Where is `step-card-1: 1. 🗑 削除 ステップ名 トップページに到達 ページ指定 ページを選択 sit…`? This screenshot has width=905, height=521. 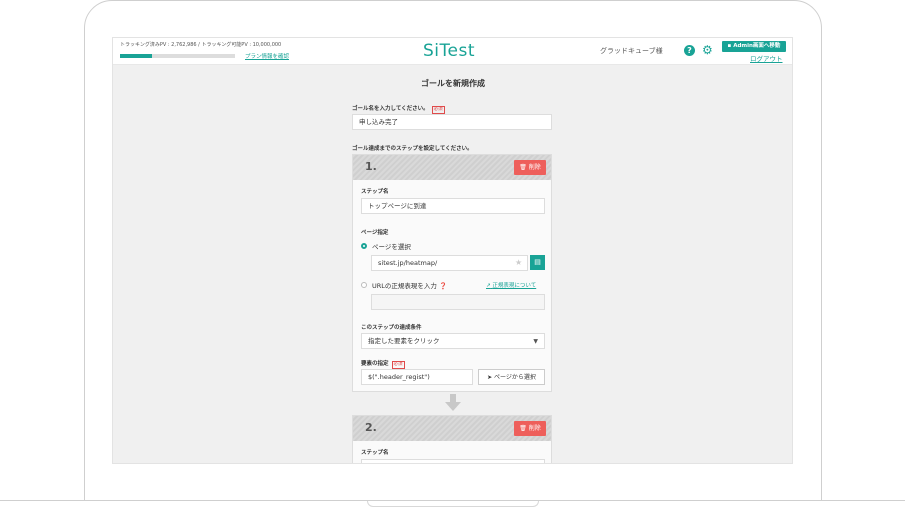
step-card-1: 1. 🗑 削除 ステップ名 トップページに到達 ページ指定 ページを選択 sit… is located at coordinates (452, 273).